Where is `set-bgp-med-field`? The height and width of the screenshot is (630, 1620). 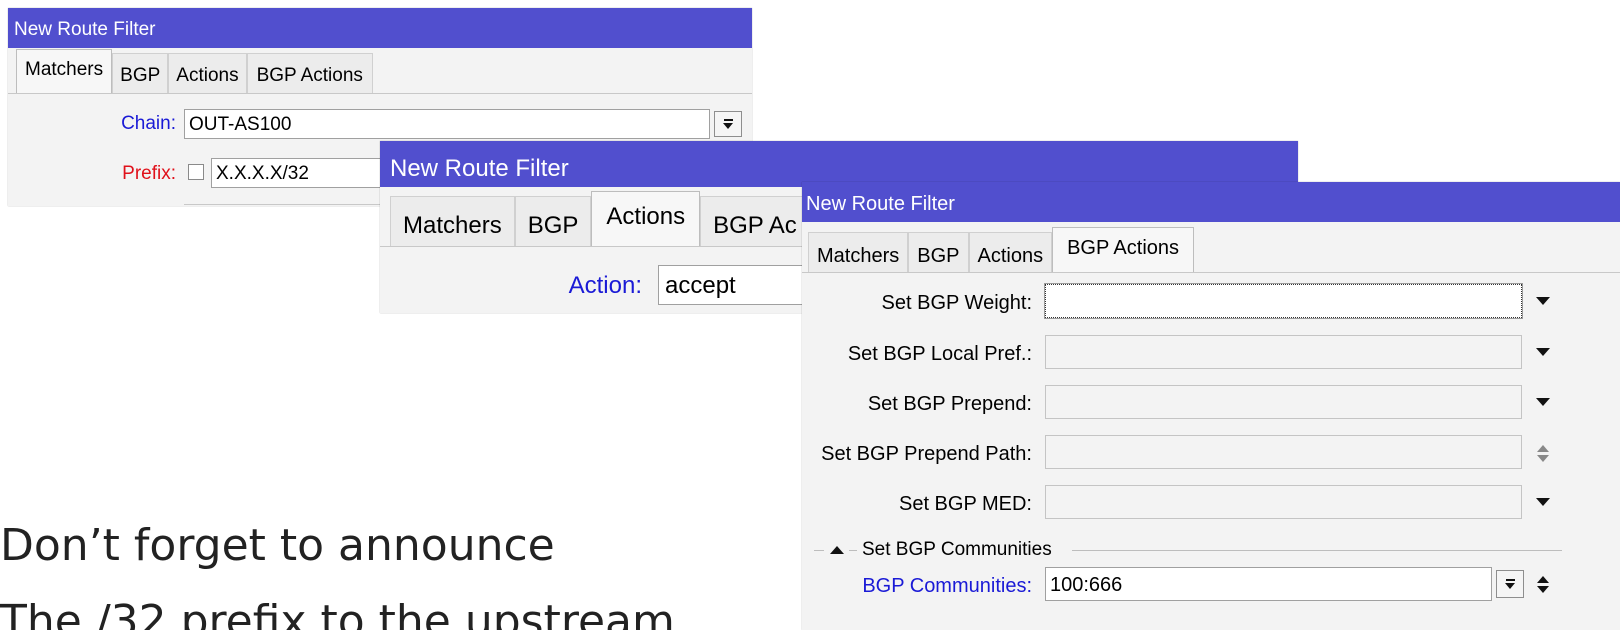
set-bgp-med-field is located at coordinates (1283, 502).